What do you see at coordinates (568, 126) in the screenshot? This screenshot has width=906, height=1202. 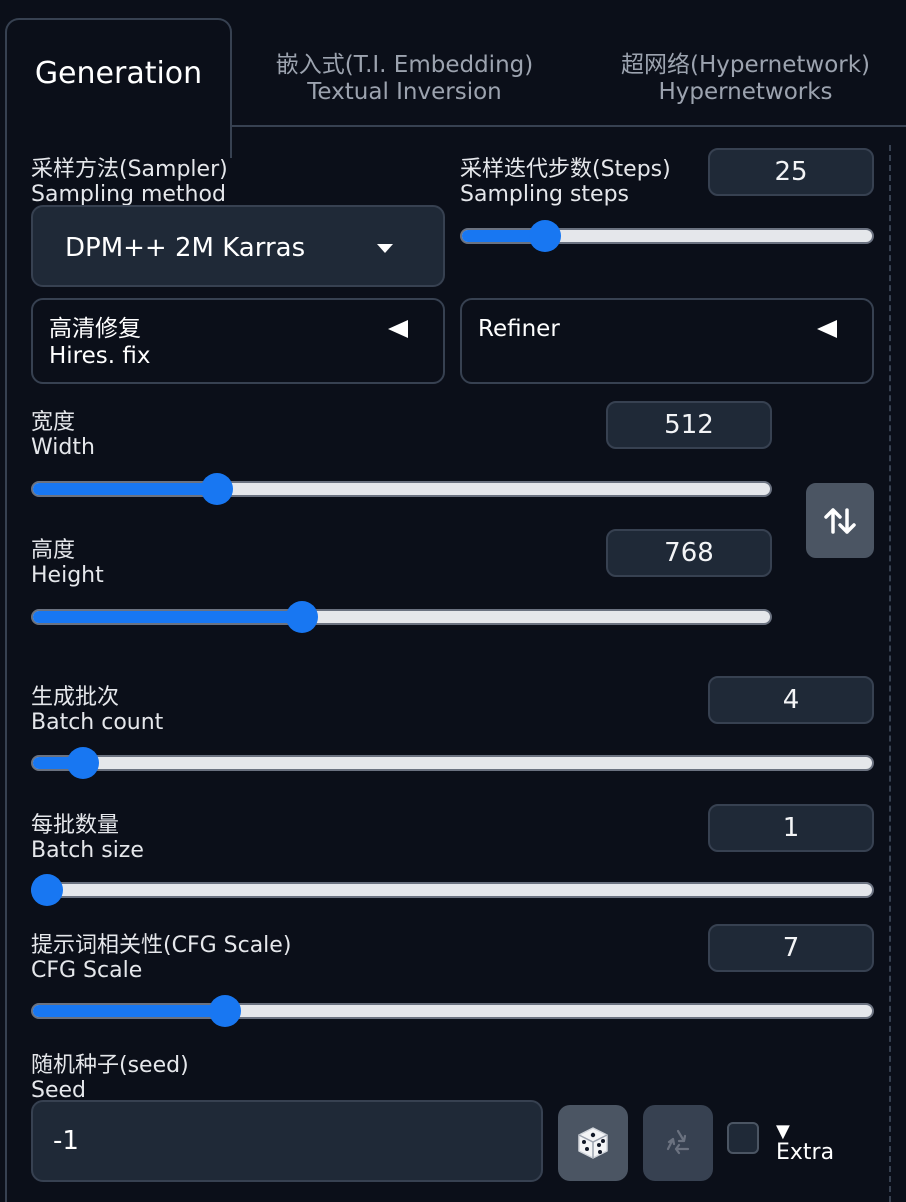 I see `tab-bar-underline` at bounding box center [568, 126].